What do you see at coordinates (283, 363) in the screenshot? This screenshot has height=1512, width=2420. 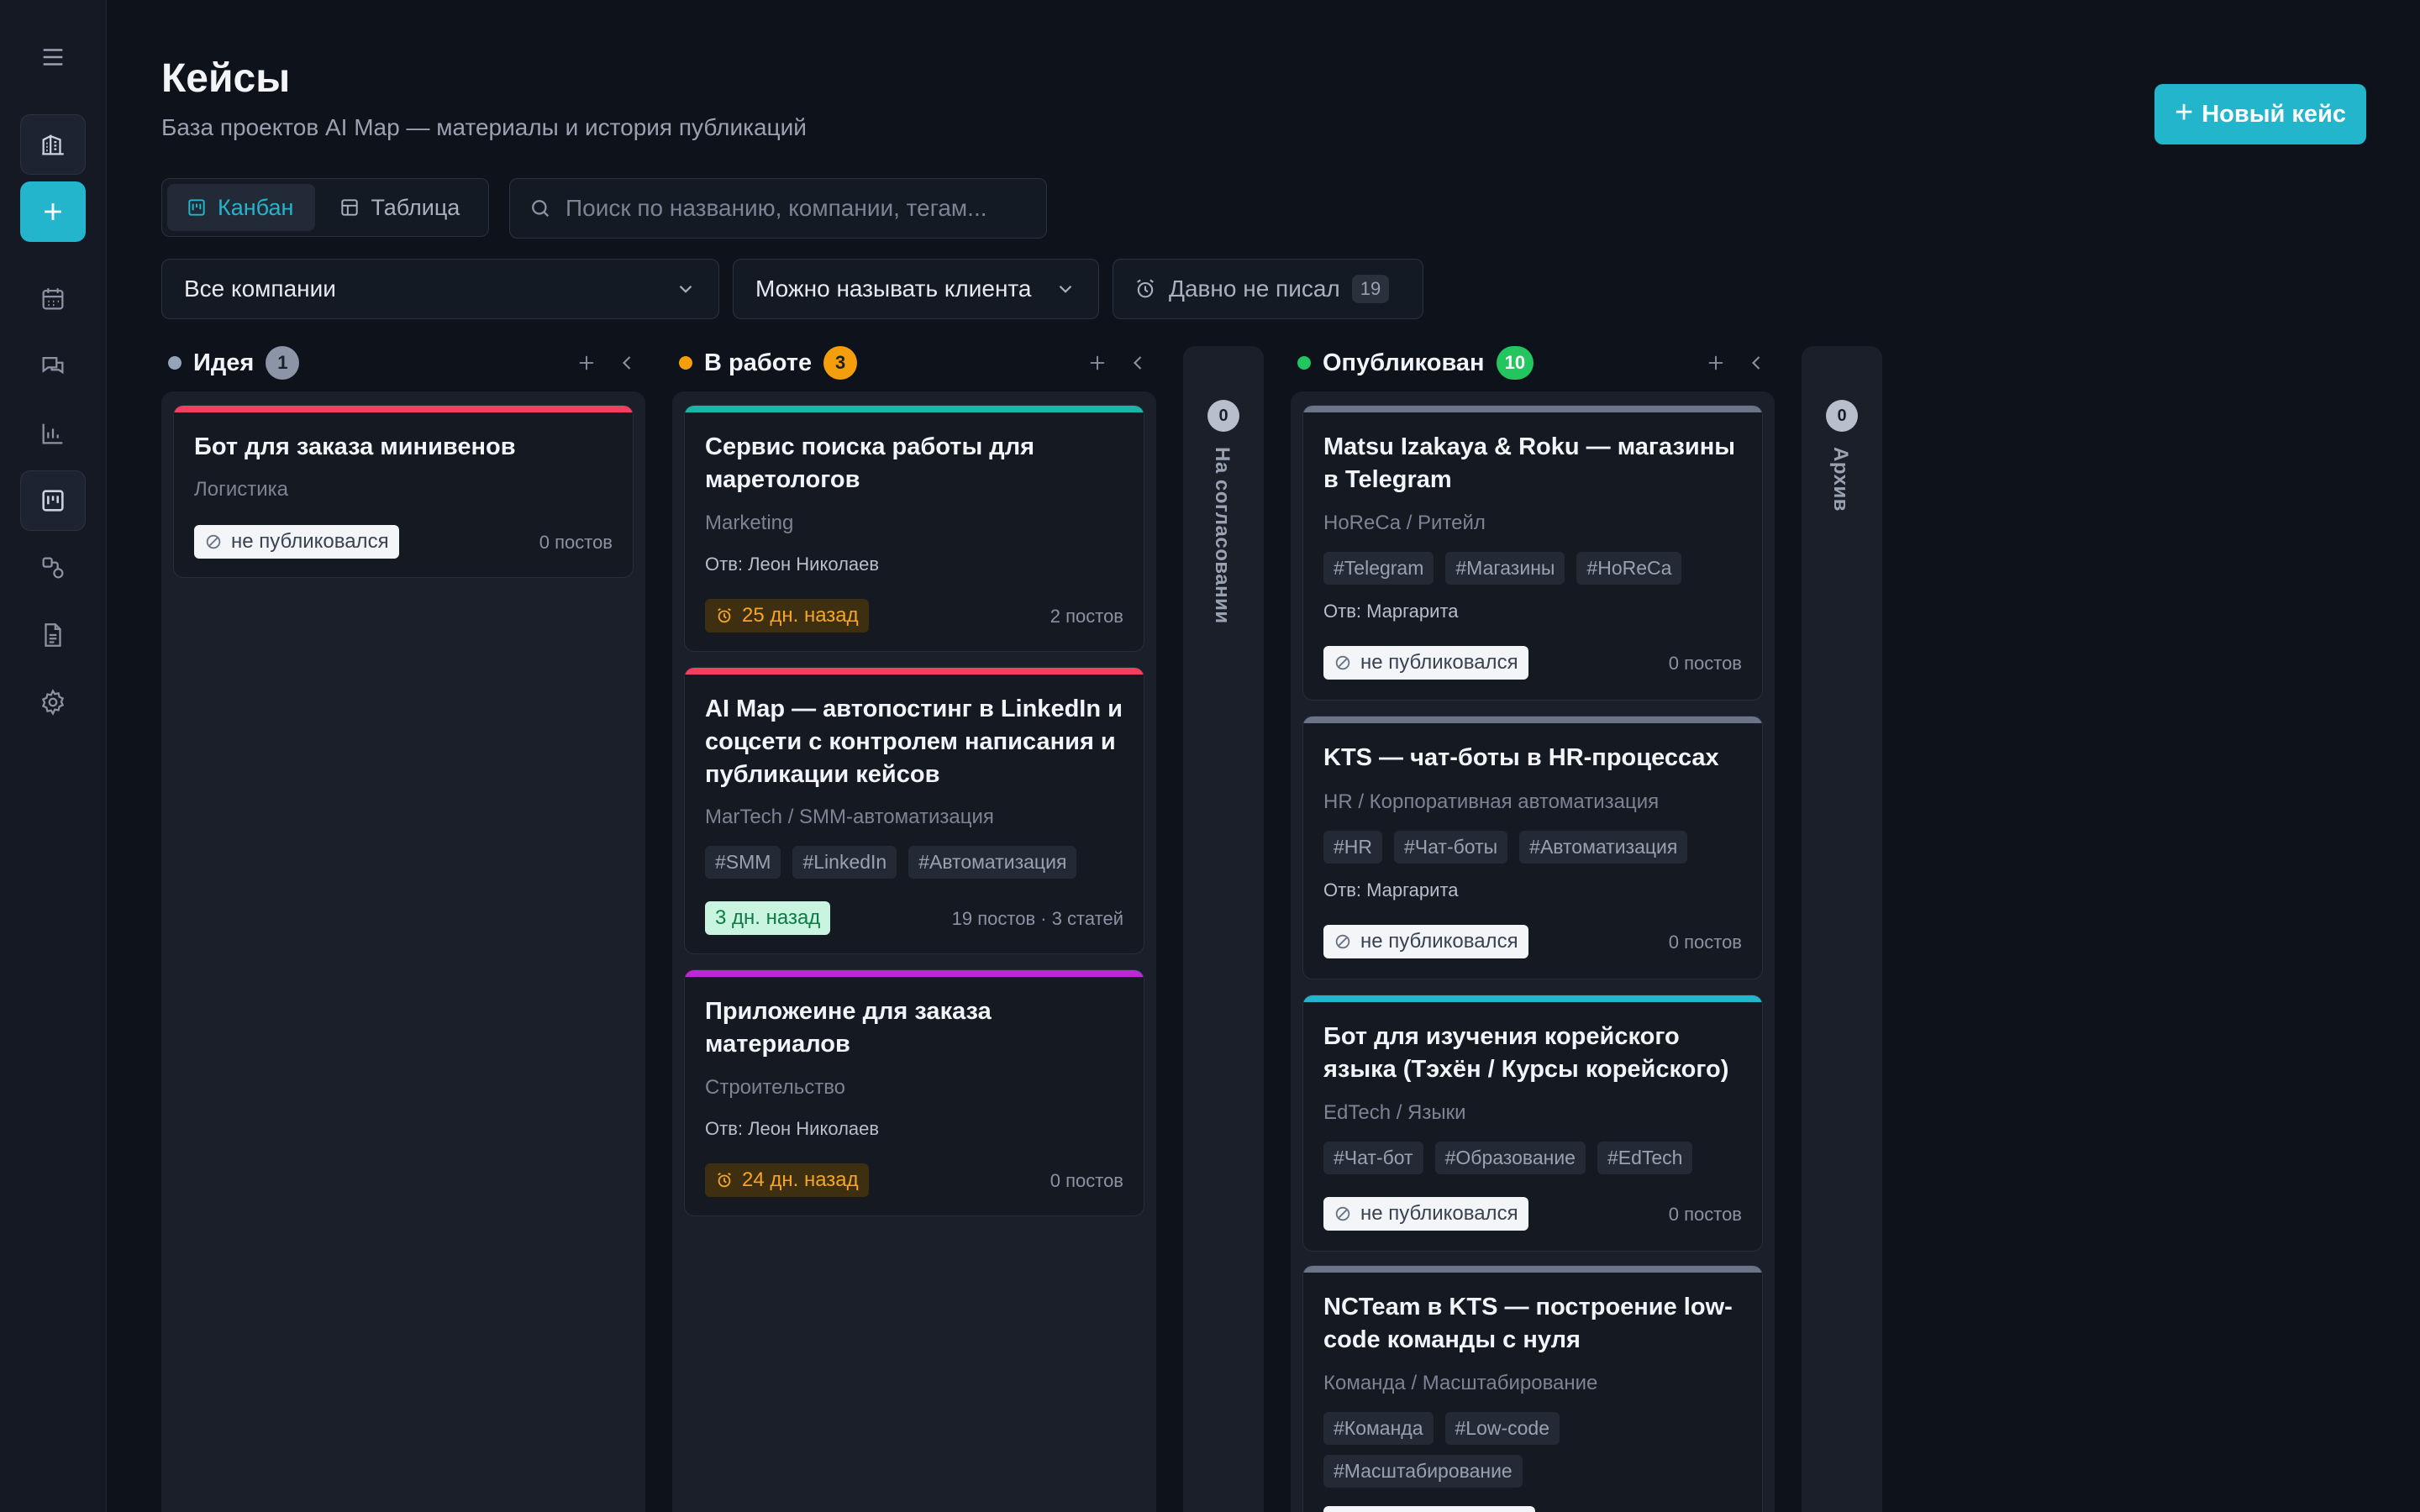 I see `column-count-badge: 1` at bounding box center [283, 363].